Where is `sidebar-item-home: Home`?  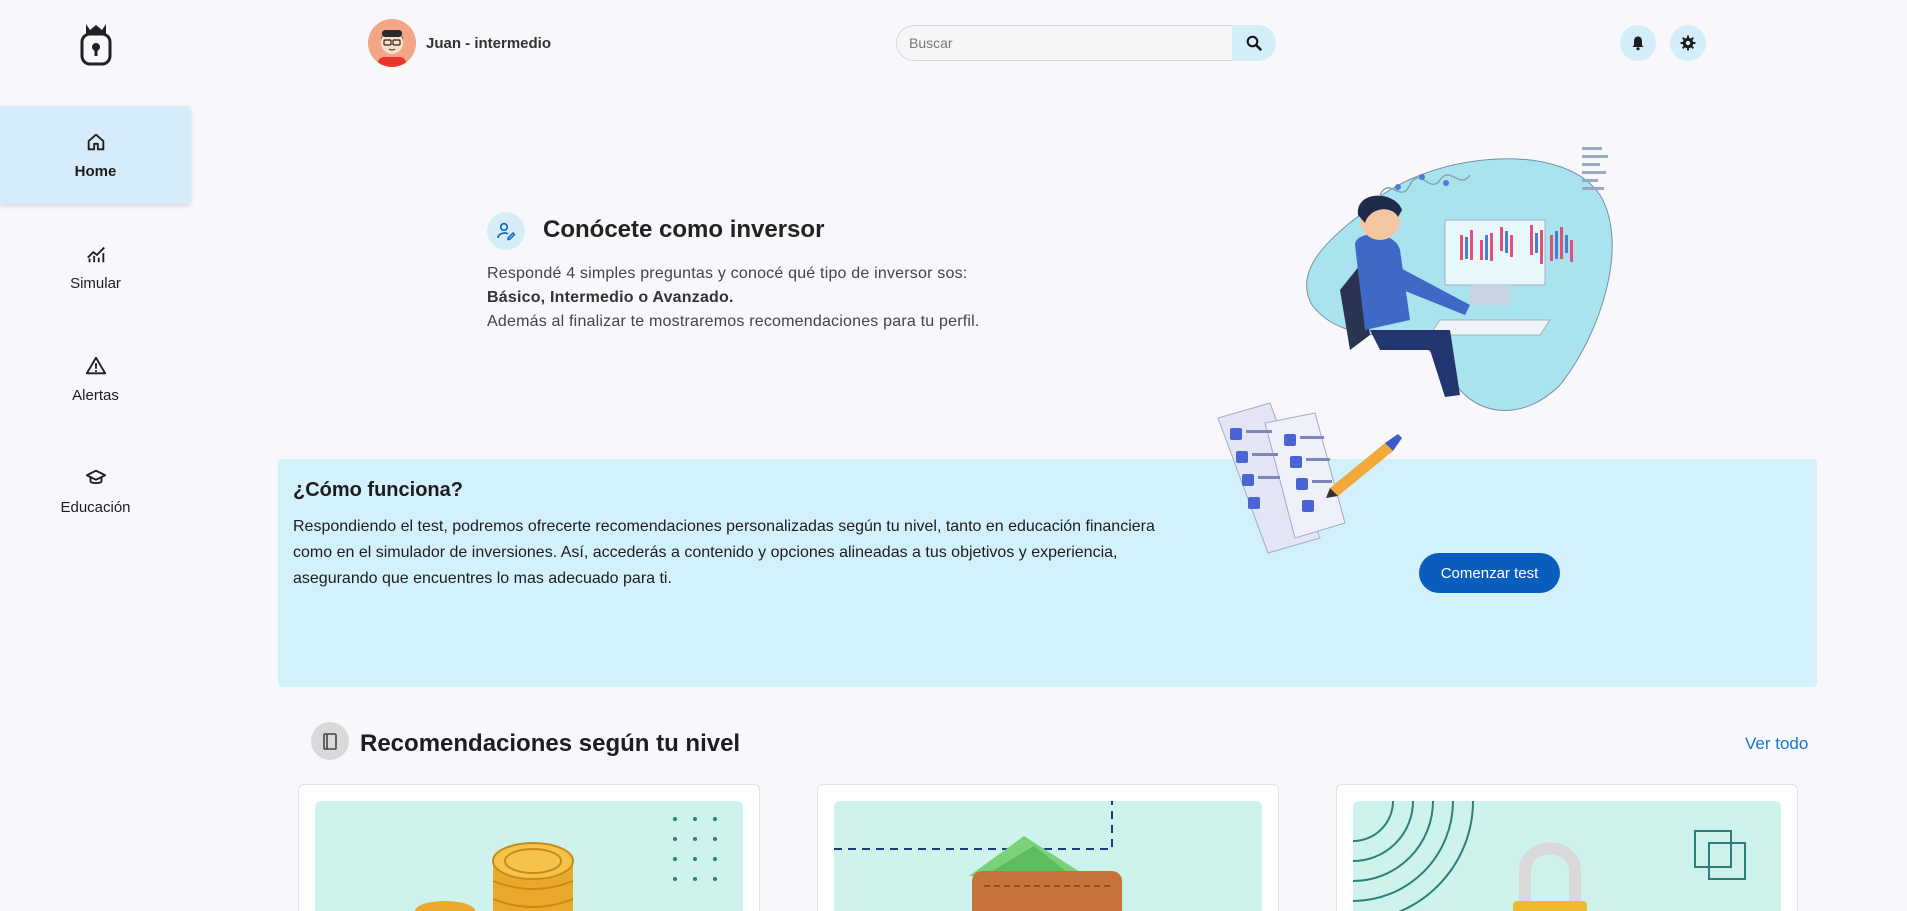 sidebar-item-home: Home is located at coordinates (95, 155).